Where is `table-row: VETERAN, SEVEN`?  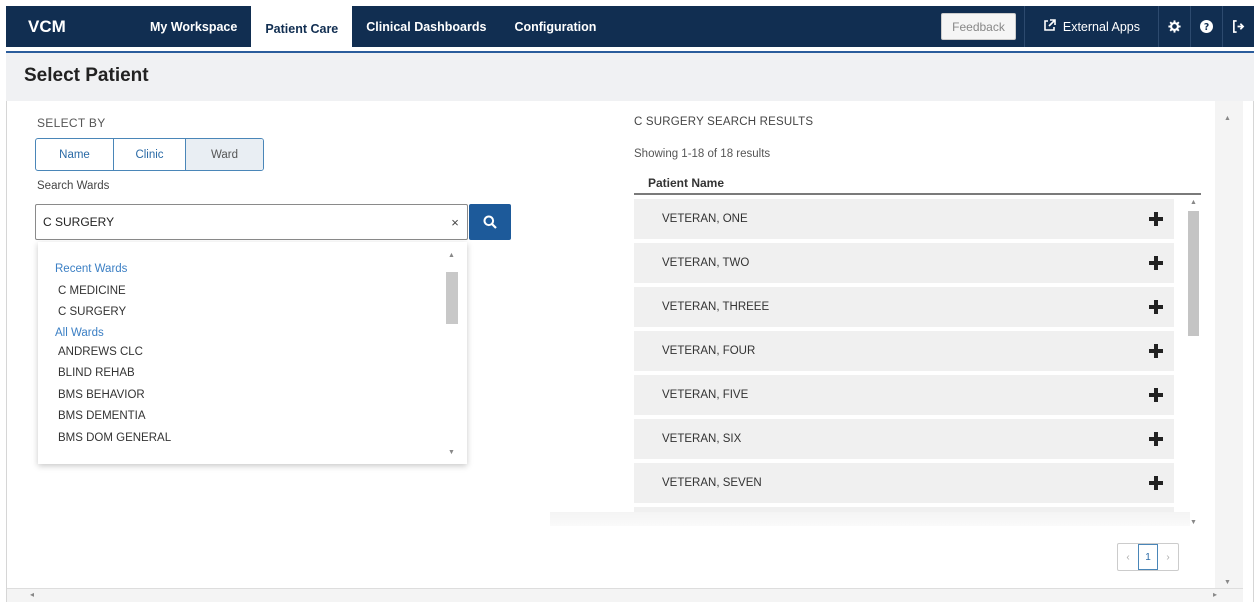
table-row: VETERAN, SEVEN is located at coordinates (904, 483).